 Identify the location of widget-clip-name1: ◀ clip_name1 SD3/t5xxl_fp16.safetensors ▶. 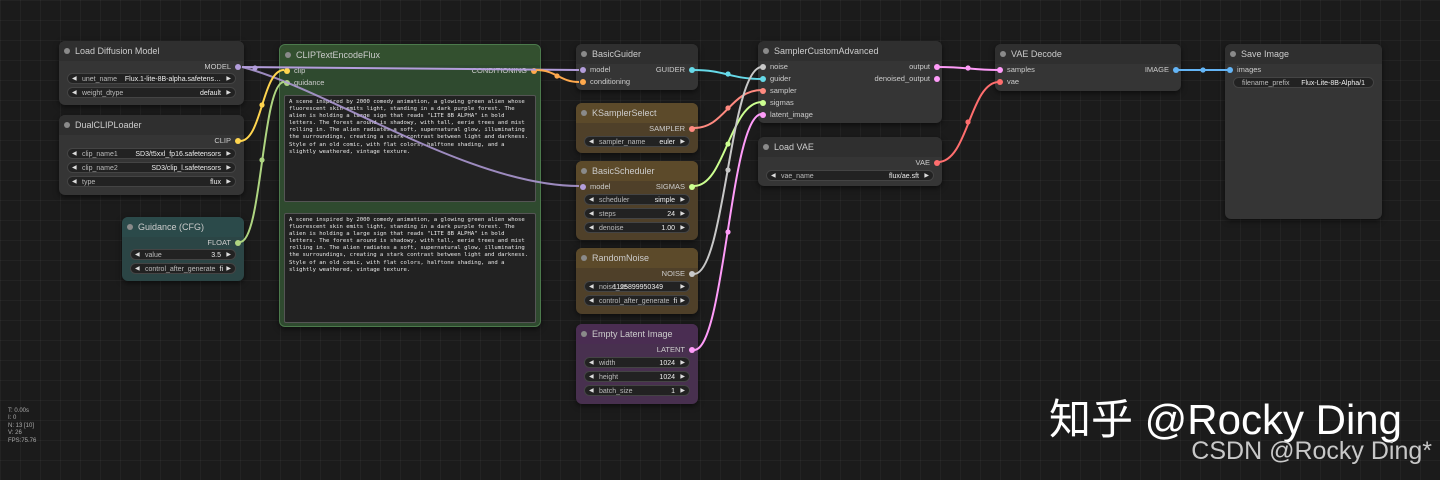
(151, 153).